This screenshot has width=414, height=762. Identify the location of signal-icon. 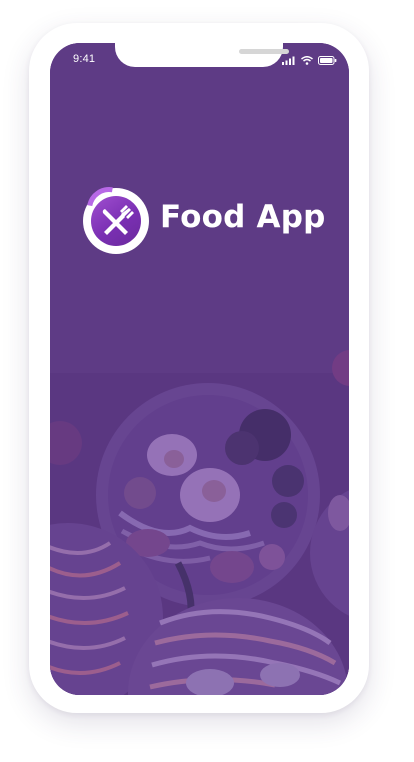
(288, 60).